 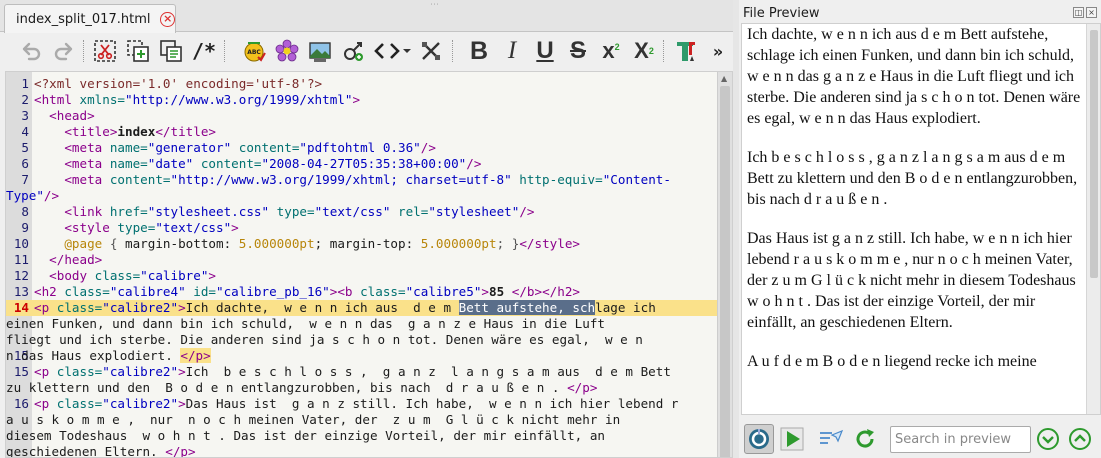 What do you see at coordinates (225, 51) in the screenshot?
I see `toolbar-separator` at bounding box center [225, 51].